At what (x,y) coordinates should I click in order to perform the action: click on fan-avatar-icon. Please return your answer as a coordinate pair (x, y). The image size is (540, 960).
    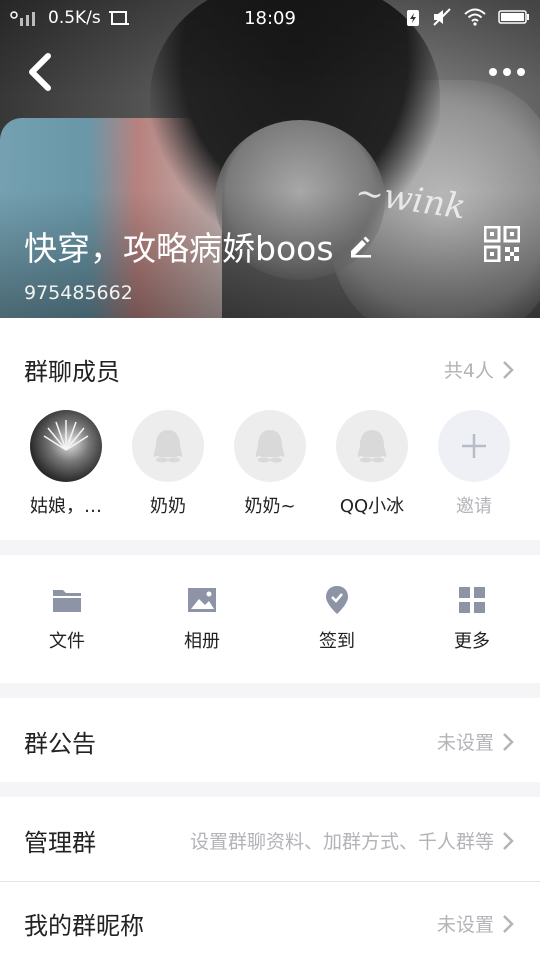
    Looking at the image, I should click on (66, 435).